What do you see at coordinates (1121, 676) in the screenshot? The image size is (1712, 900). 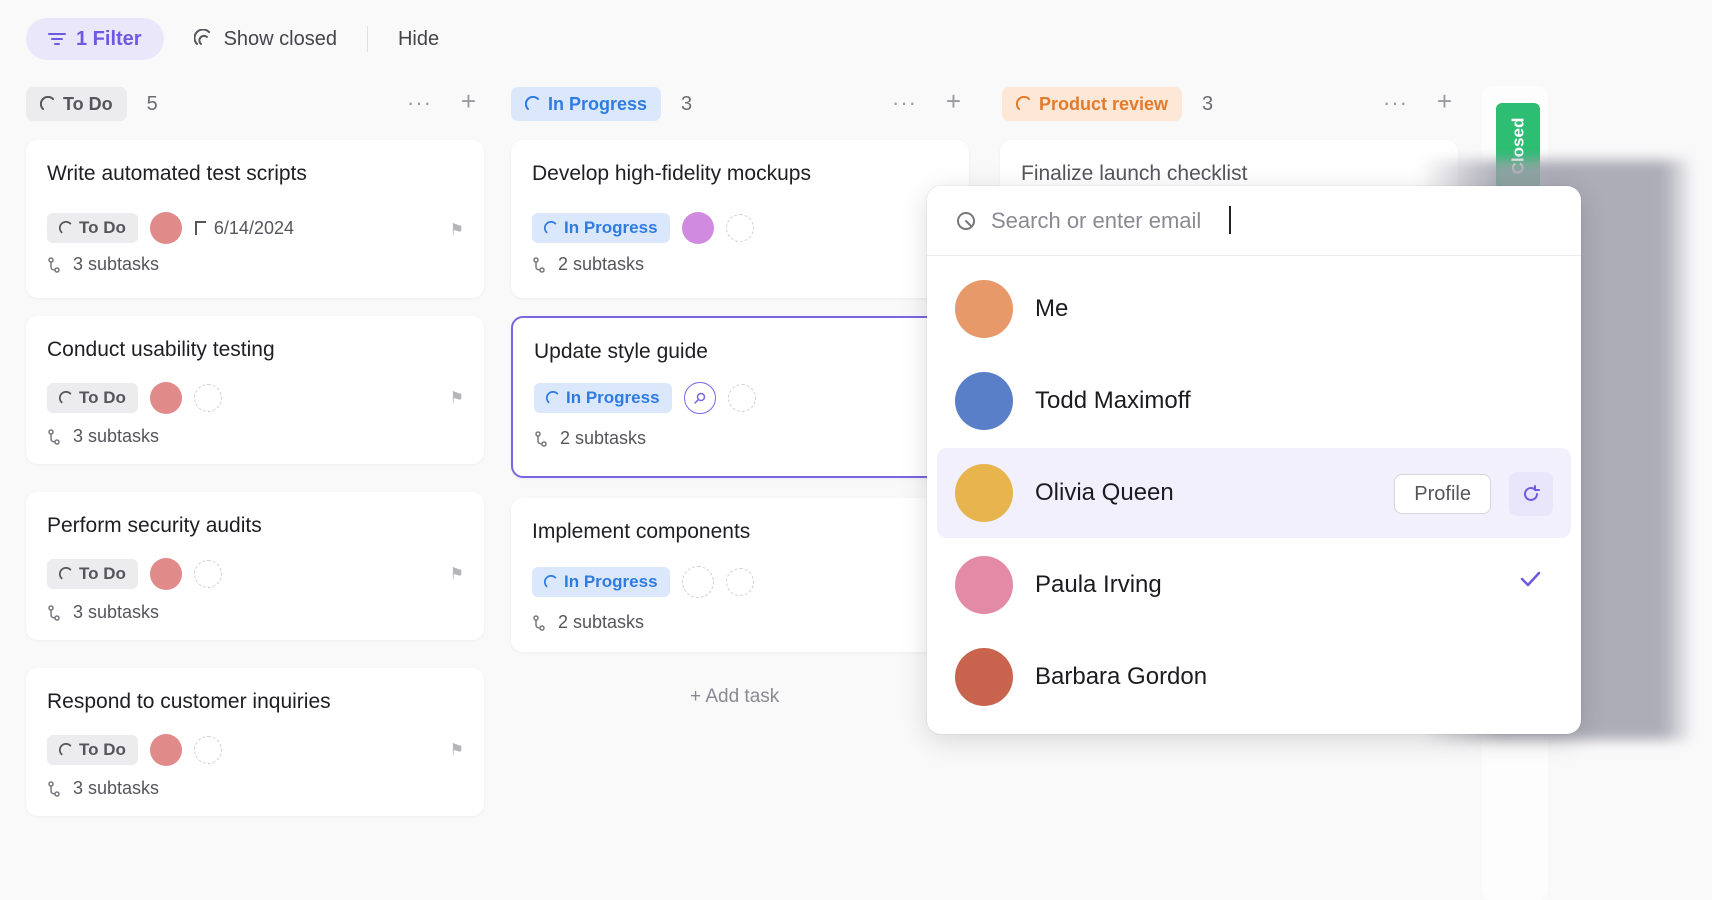 I see `assignee-name: Barbara Gordon` at bounding box center [1121, 676].